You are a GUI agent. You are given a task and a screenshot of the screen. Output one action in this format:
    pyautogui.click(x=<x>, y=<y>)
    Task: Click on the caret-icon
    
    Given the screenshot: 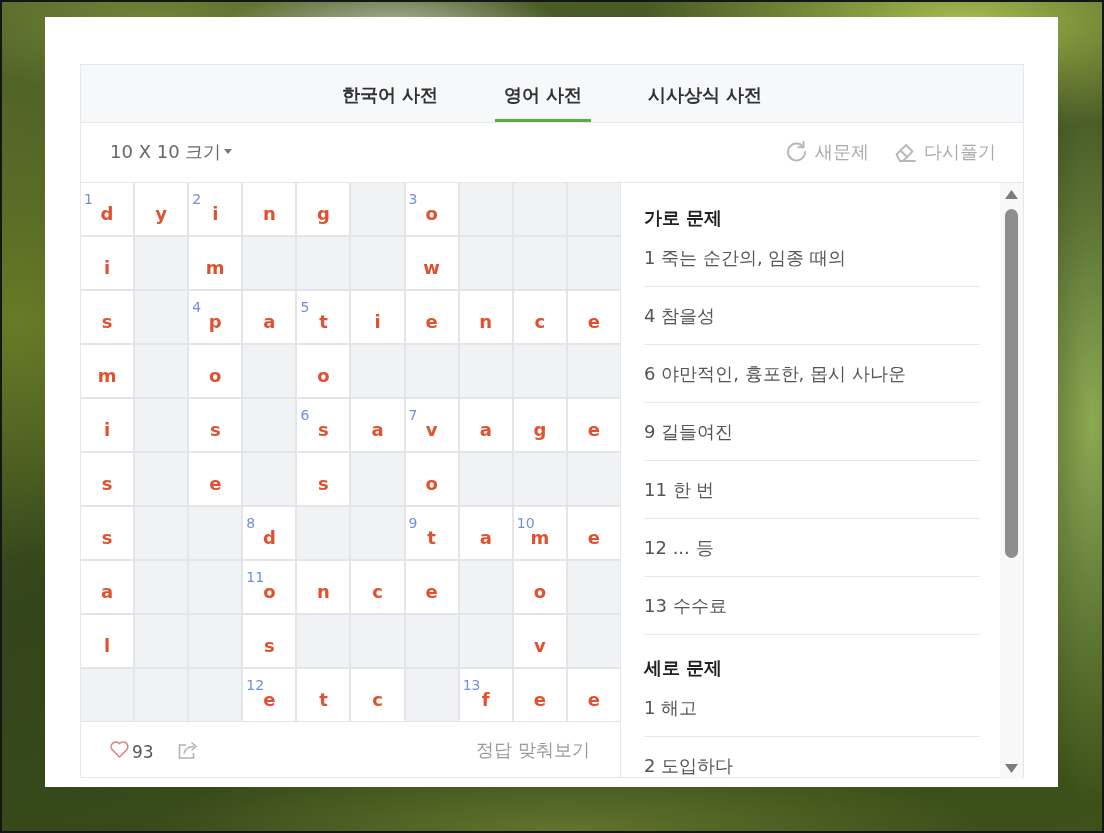 What is the action you would take?
    pyautogui.click(x=228, y=151)
    